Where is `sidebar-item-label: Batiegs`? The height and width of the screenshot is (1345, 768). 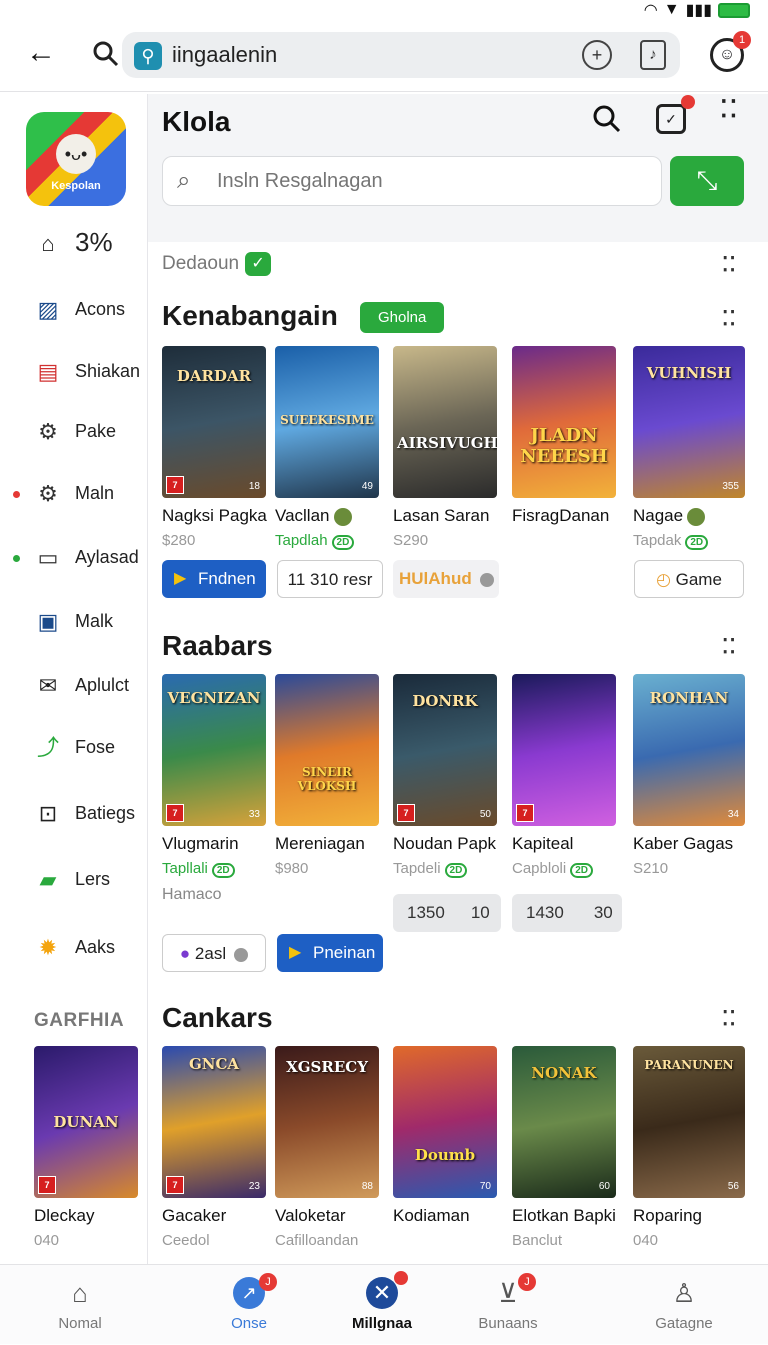 sidebar-item-label: Batiegs is located at coordinates (105, 813).